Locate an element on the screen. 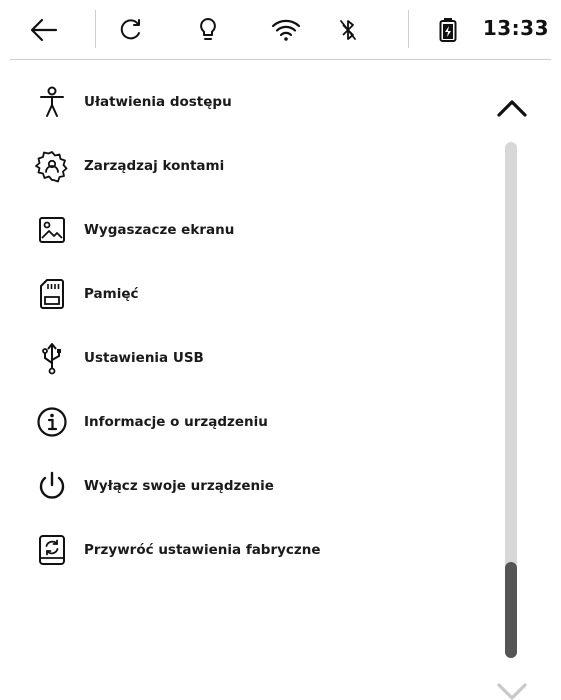 The image size is (561, 700). battery-charging-icon is located at coordinates (448, 30).